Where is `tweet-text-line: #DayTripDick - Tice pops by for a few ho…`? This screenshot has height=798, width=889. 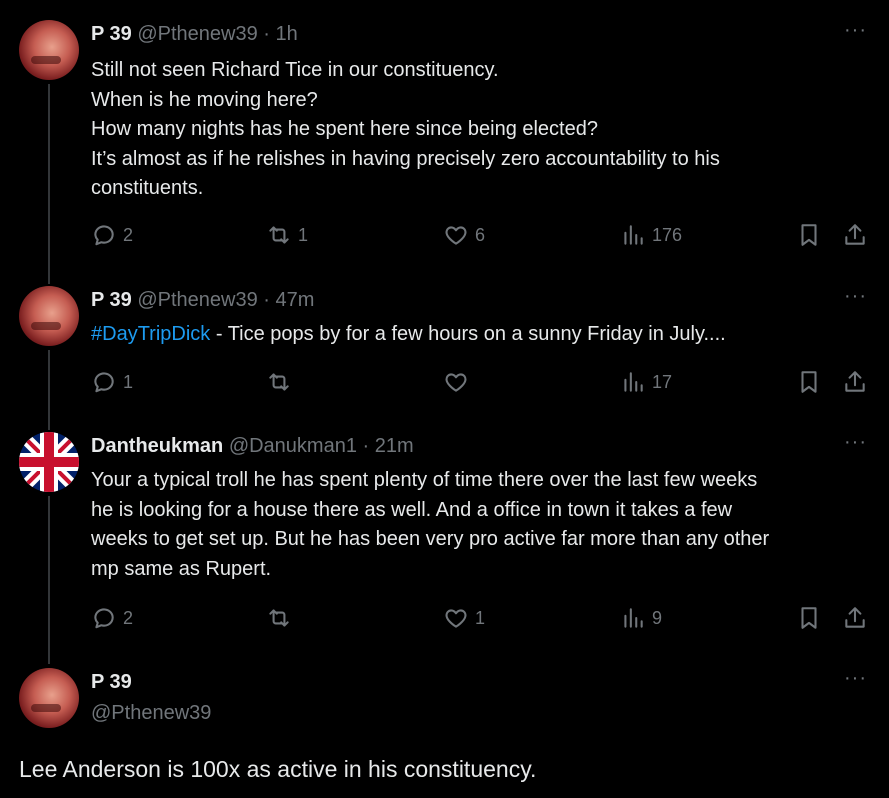 tweet-text-line: #DayTripDick - Tice pops by for a few ho… is located at coordinates (408, 335).